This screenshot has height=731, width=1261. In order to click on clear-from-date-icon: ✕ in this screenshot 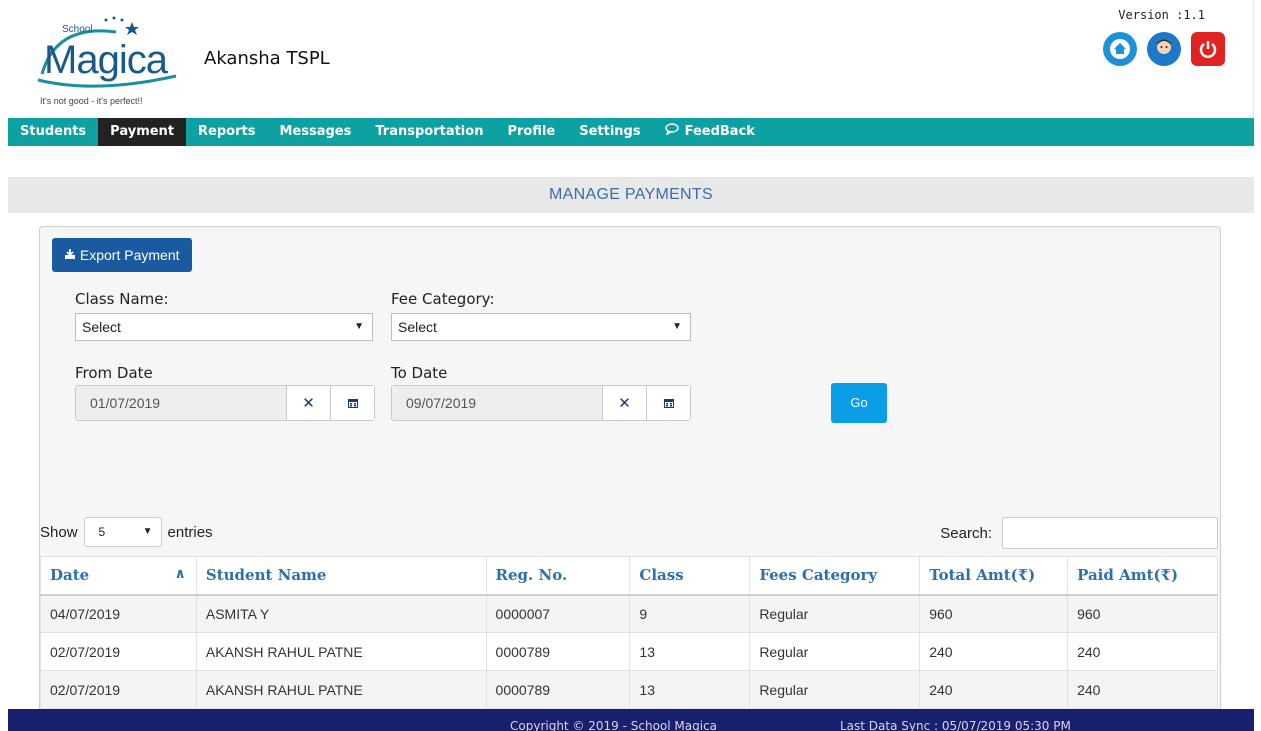, I will do `click(308, 403)`.